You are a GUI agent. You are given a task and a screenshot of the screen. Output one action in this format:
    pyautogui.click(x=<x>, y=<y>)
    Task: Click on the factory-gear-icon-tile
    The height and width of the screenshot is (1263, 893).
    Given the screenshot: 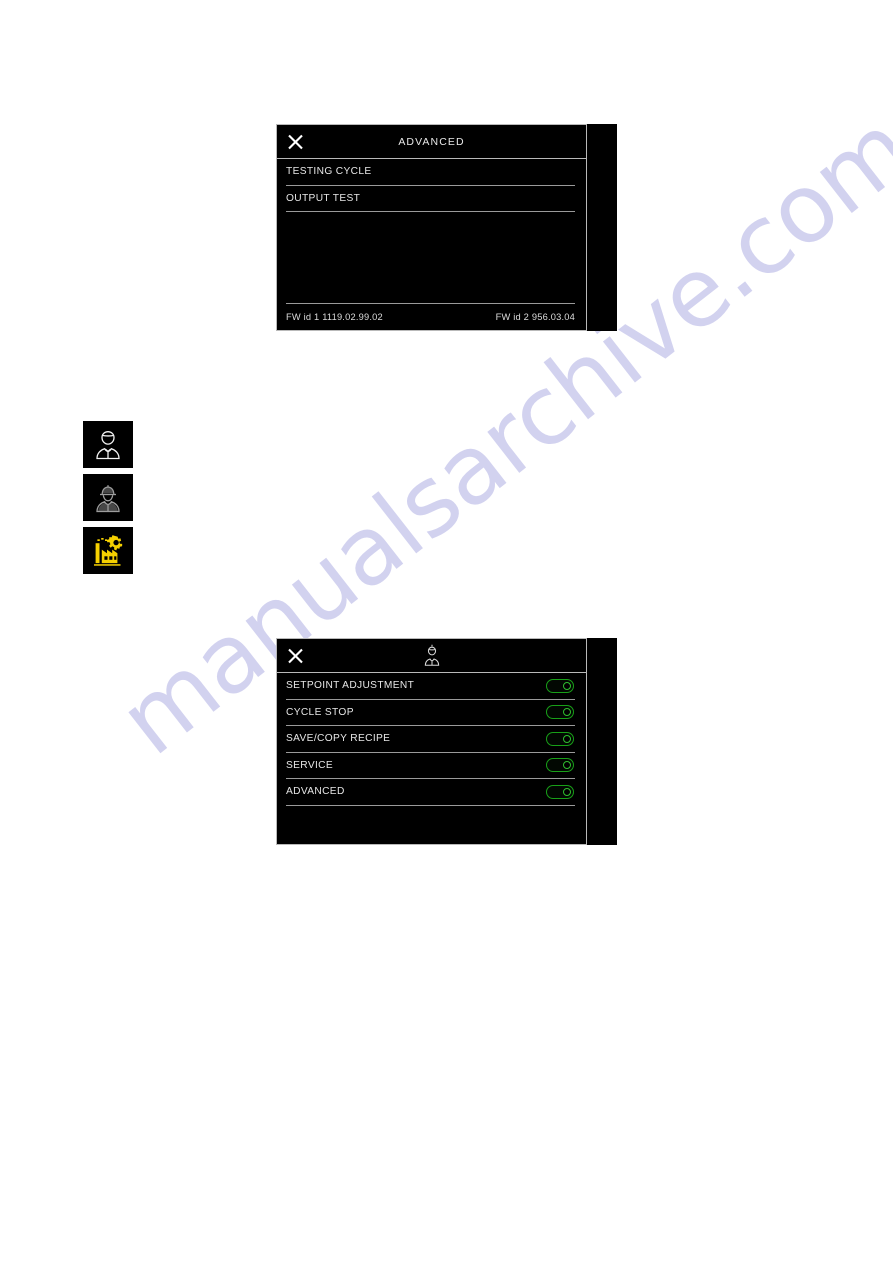 What is the action you would take?
    pyautogui.click(x=108, y=550)
    